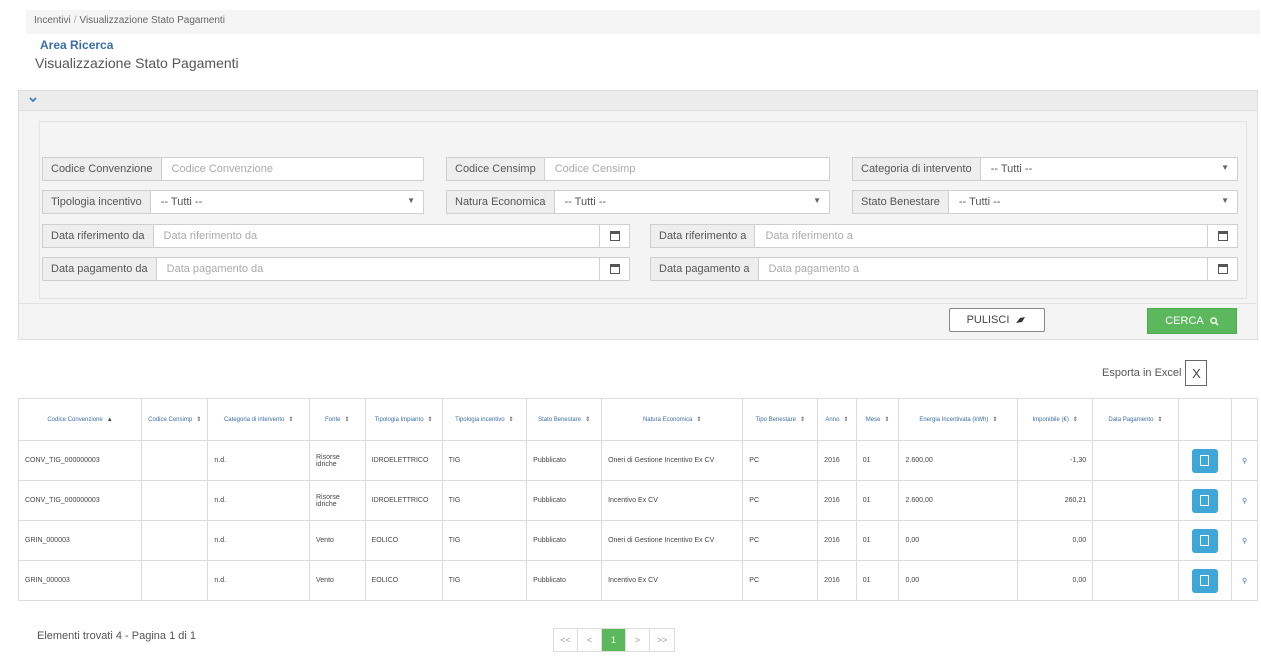 The width and height of the screenshot is (1261, 659). Describe the element at coordinates (1055, 419) in the screenshot. I see `col-imponibile: Imponibile (€) ⇕` at that location.